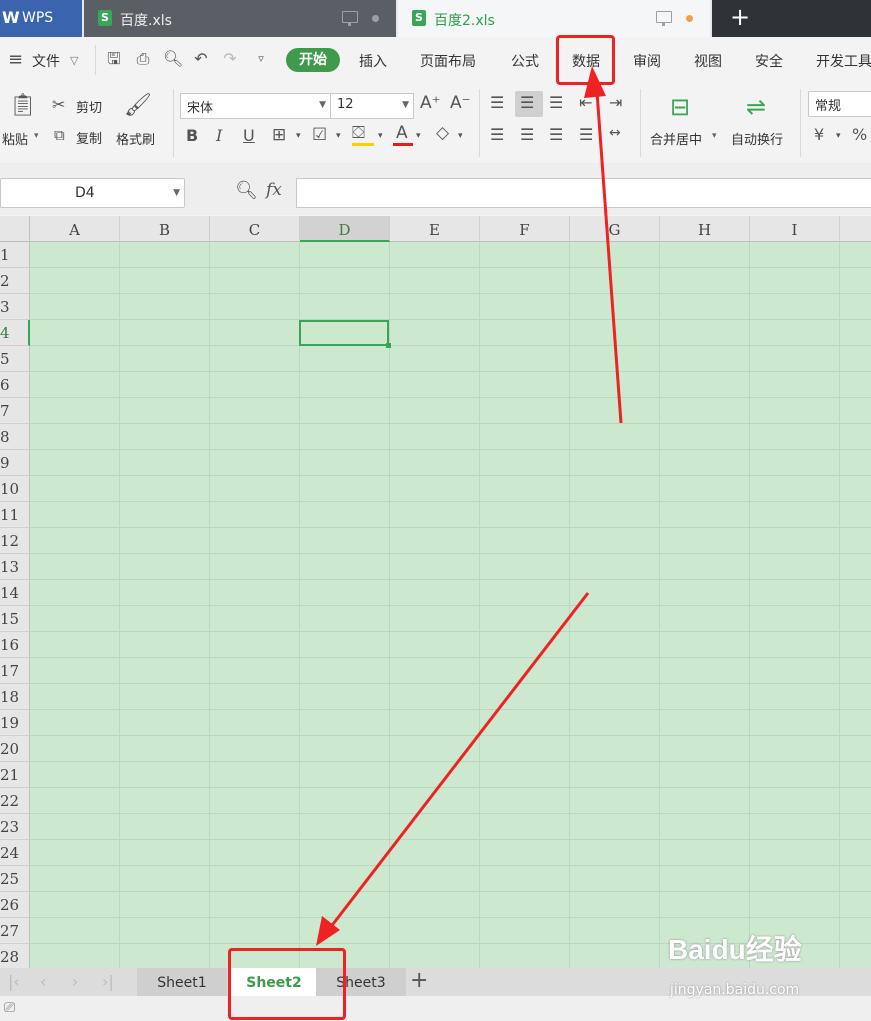 The width and height of the screenshot is (871, 1021). What do you see at coordinates (735, 949) in the screenshot?
I see `watermark-brand: Baidu经验` at bounding box center [735, 949].